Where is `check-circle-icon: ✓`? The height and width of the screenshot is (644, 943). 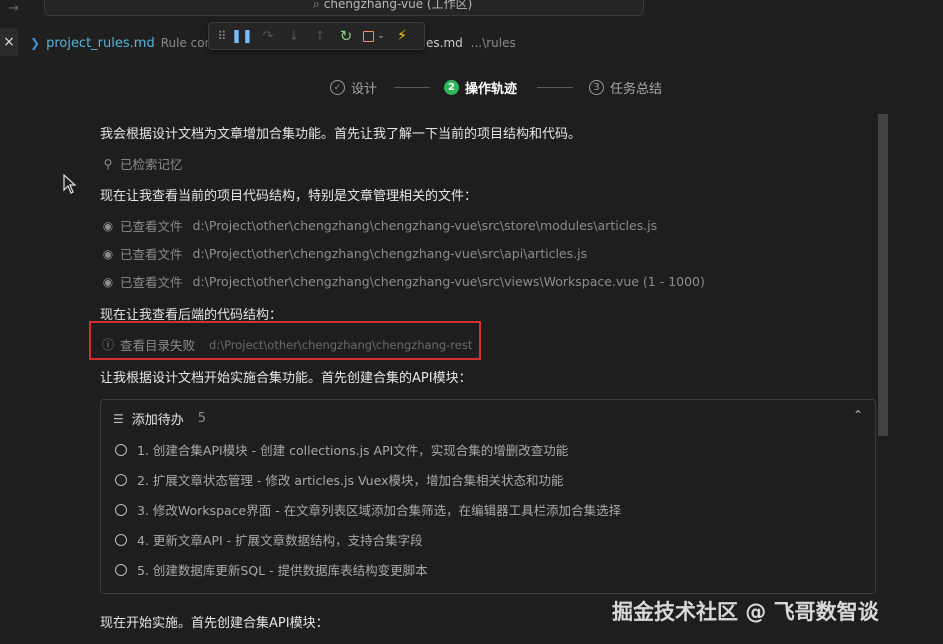 check-circle-icon: ✓ is located at coordinates (337, 87).